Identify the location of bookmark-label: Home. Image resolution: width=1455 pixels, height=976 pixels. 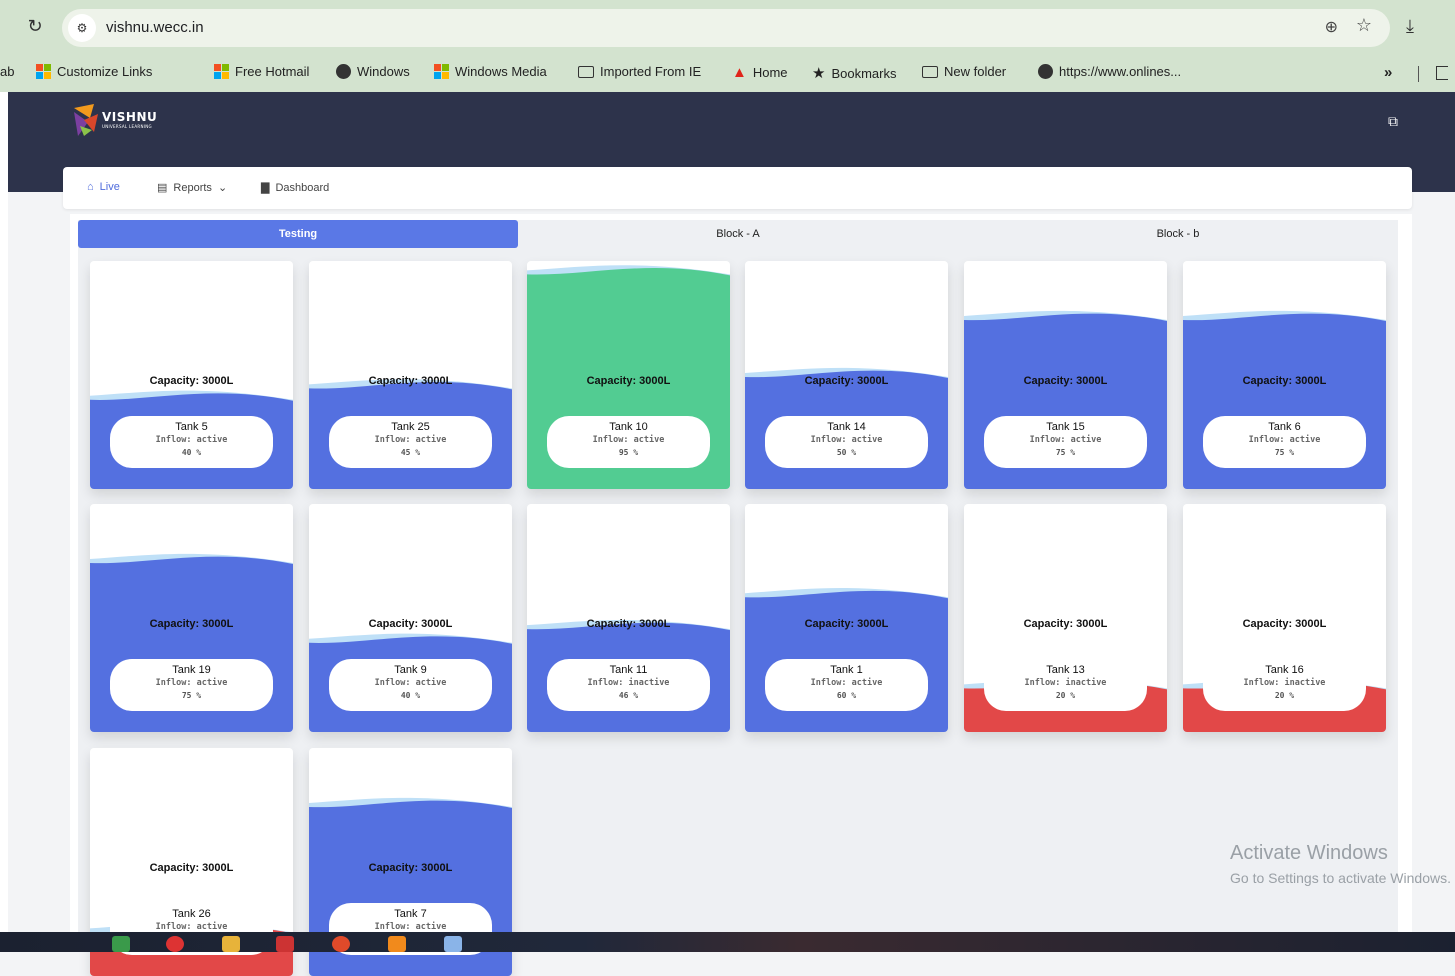
(770, 72).